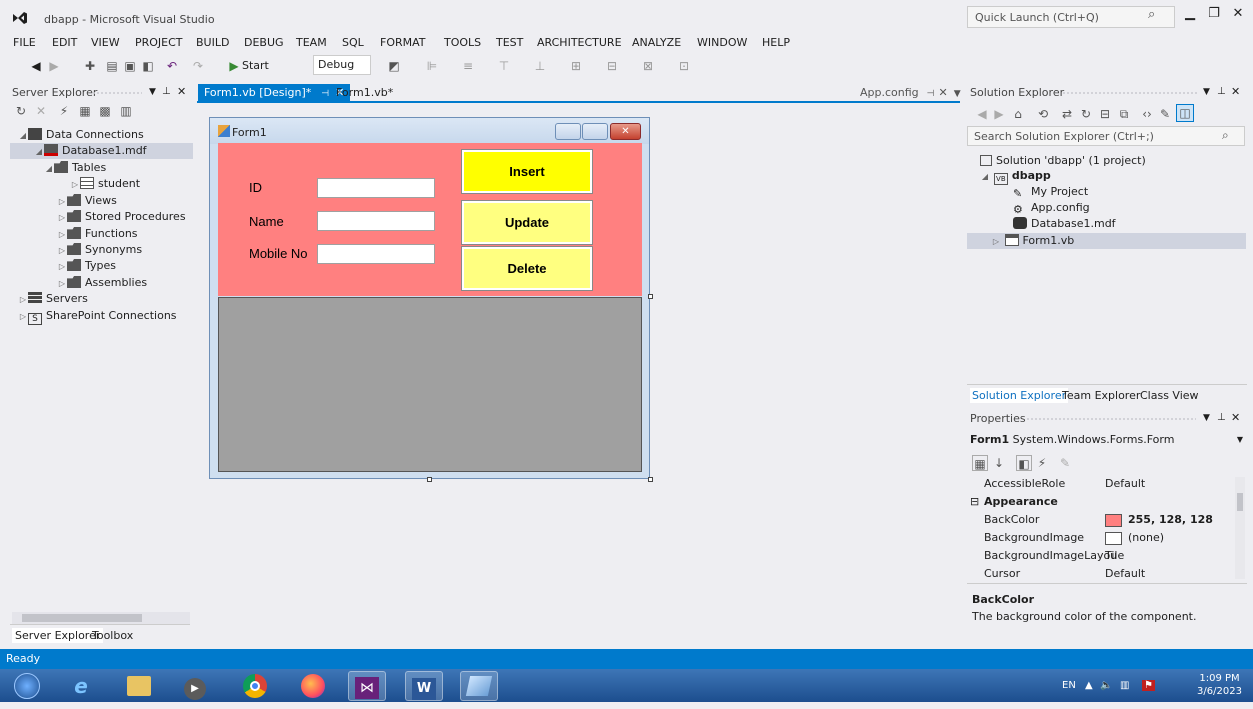 This screenshot has width=1253, height=709. Describe the element at coordinates (39, 152) in the screenshot. I see `expanded-icon: ◢` at that location.